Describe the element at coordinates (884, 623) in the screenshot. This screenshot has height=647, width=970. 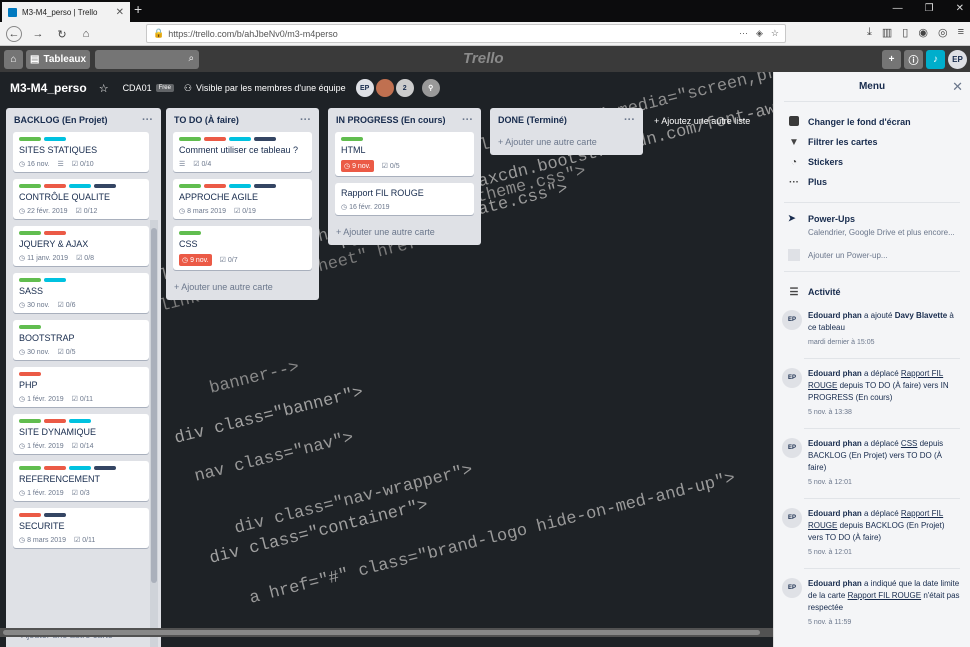
I see `activity-time: 5 nov. à 11:59` at that location.